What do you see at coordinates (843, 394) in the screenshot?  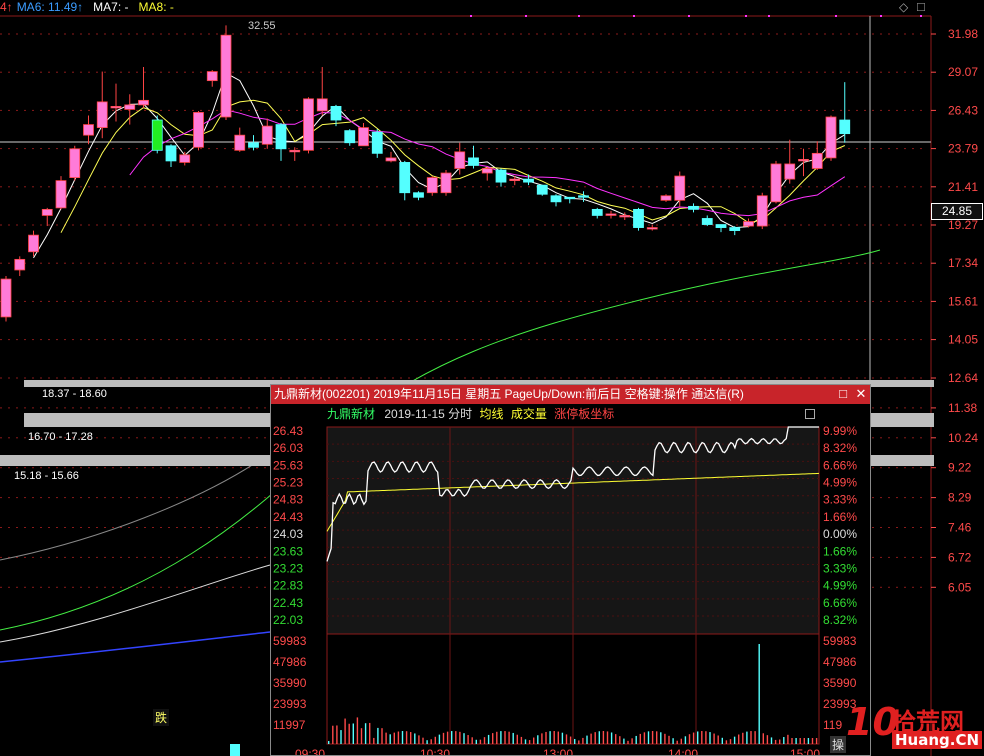 I see `maximize-icon: □` at bounding box center [843, 394].